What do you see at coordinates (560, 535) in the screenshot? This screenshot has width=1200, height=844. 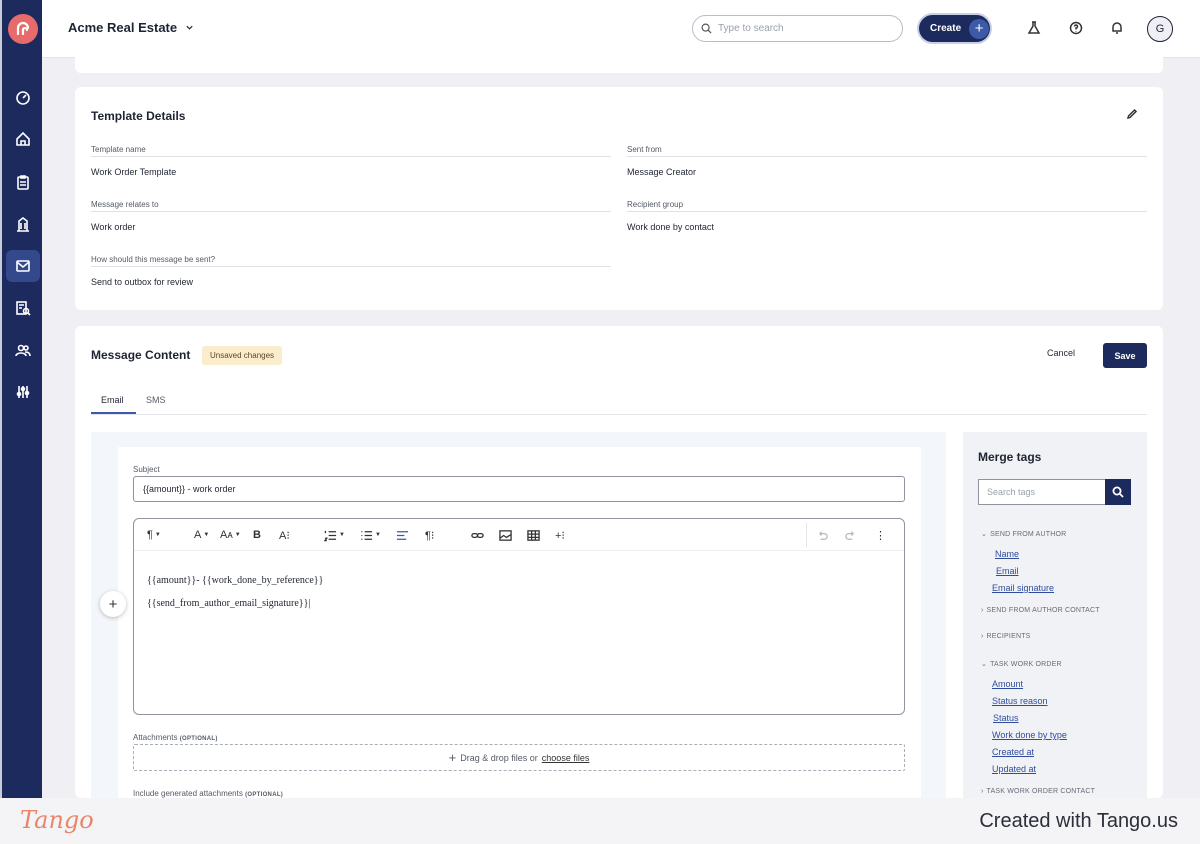 I see `insert-more-button: +⁝` at bounding box center [560, 535].